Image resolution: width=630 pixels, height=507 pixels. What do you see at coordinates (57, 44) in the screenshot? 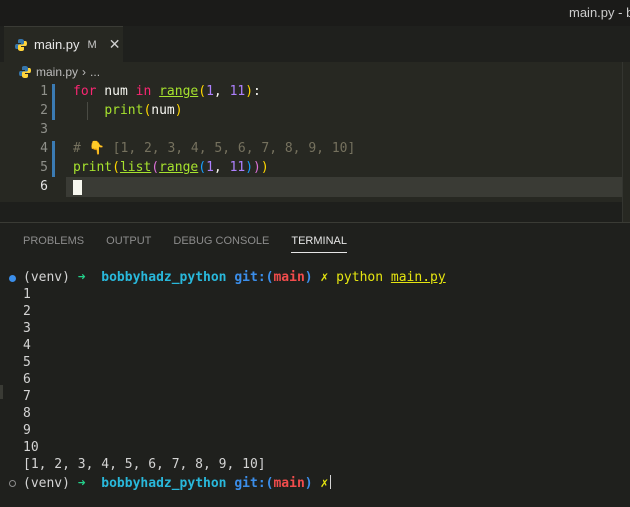
I see `tab-label: main.py` at bounding box center [57, 44].